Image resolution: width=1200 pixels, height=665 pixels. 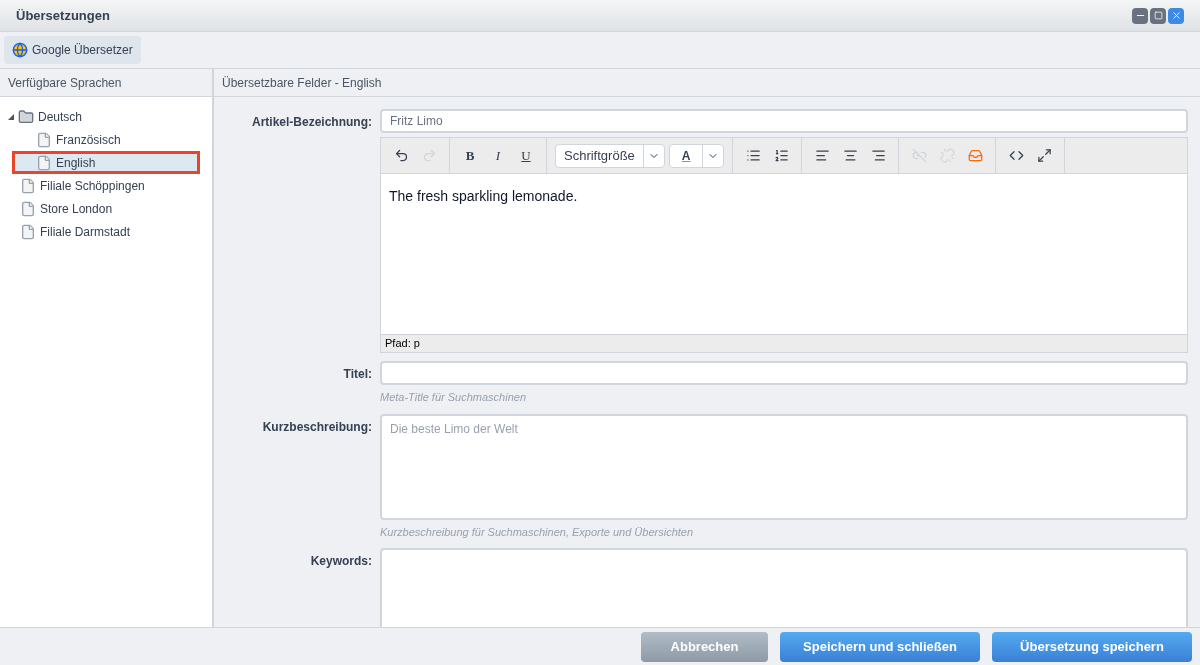 What do you see at coordinates (429, 155) in the screenshot?
I see `redo-icon` at bounding box center [429, 155].